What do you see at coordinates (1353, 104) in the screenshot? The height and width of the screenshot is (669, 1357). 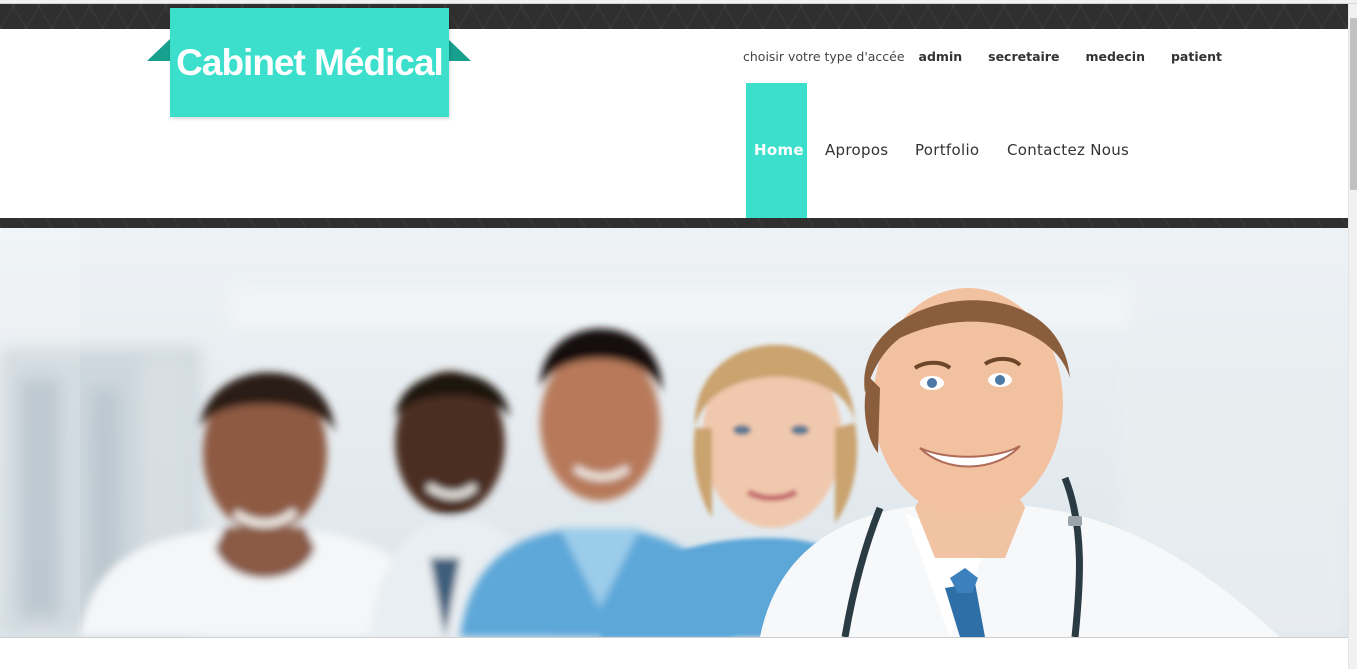 I see `scrollbar-thumb` at bounding box center [1353, 104].